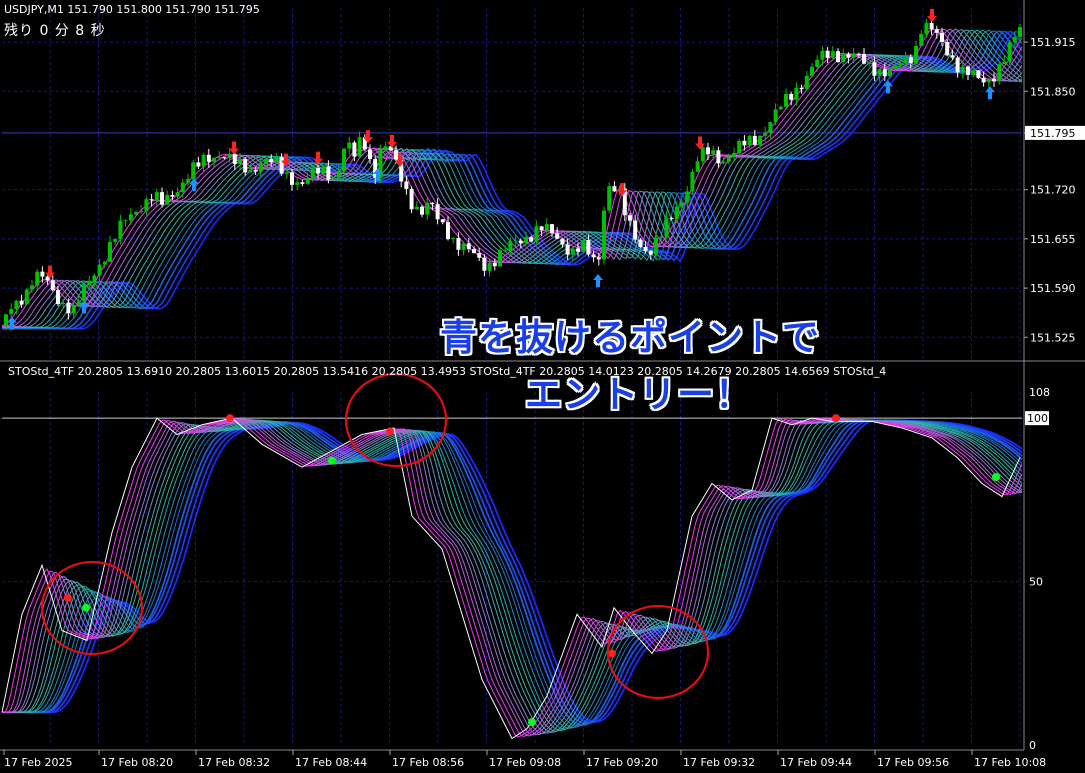 The width and height of the screenshot is (1085, 773). Describe the element at coordinates (816, 762) in the screenshot. I see `time-tick-label: 17 Feb 09:44` at that location.